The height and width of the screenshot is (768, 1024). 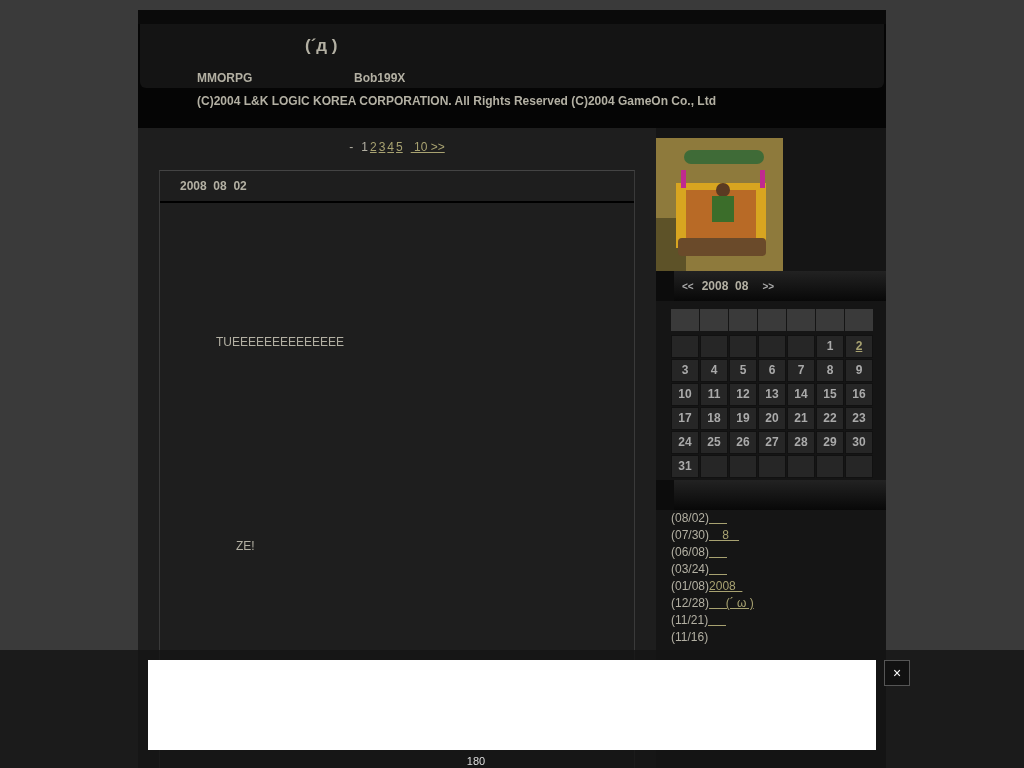 I want to click on post-date: (11/16), so click(x=690, y=637).